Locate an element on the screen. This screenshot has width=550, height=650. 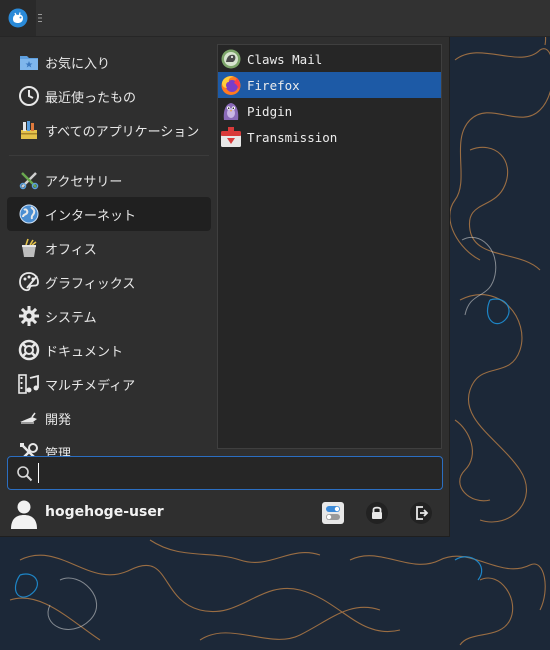
app-item-claws-mail: Claws Mail is located at coordinates (329, 59).